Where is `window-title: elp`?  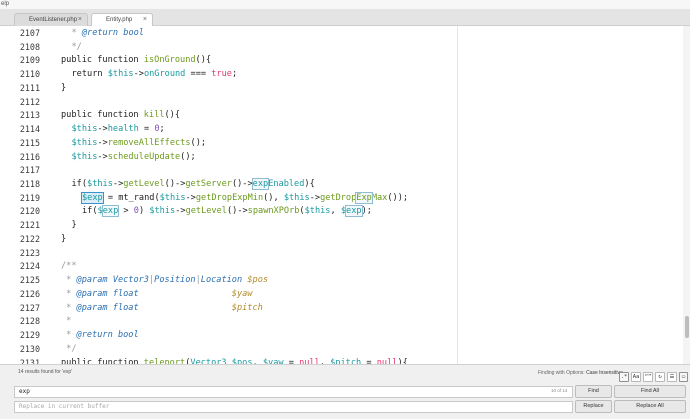 window-title: elp is located at coordinates (5, 4).